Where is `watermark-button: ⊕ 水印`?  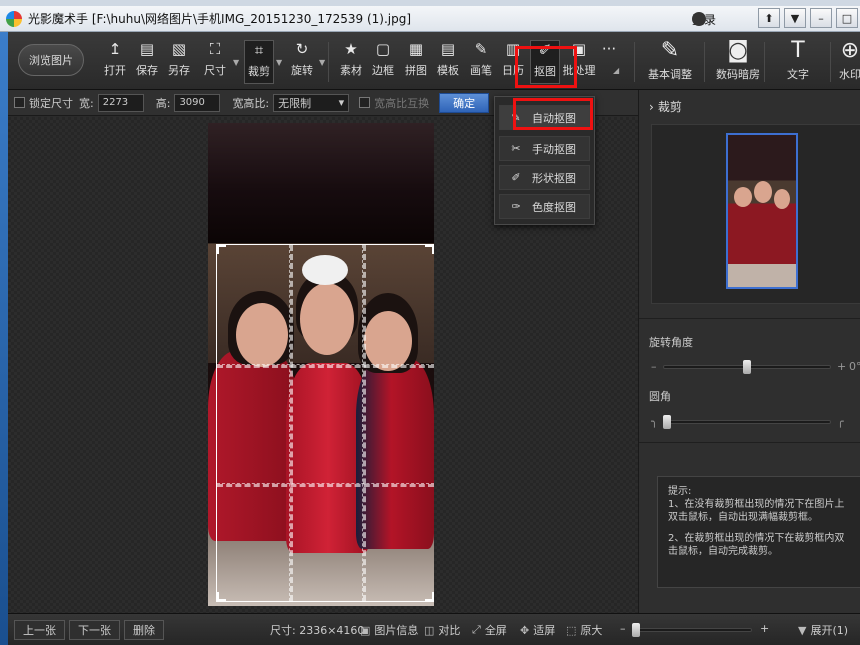
watermark-button: ⊕ 水印 is located at coordinates (845, 62).